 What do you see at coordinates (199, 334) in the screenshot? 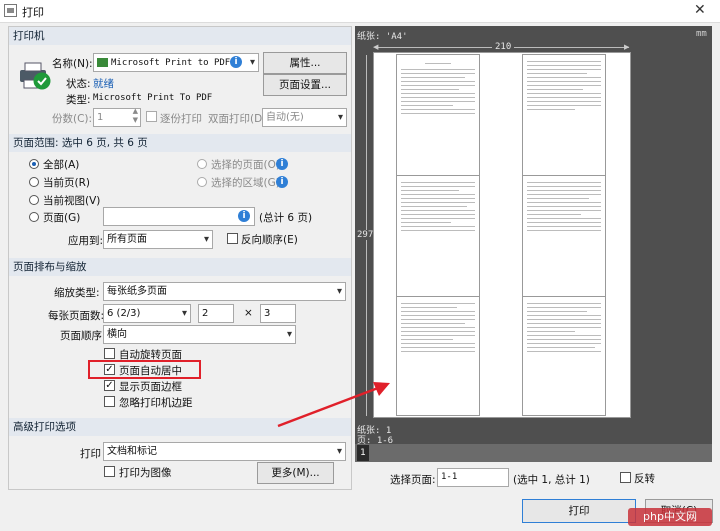
I see `page-order-select: 横向` at bounding box center [199, 334].